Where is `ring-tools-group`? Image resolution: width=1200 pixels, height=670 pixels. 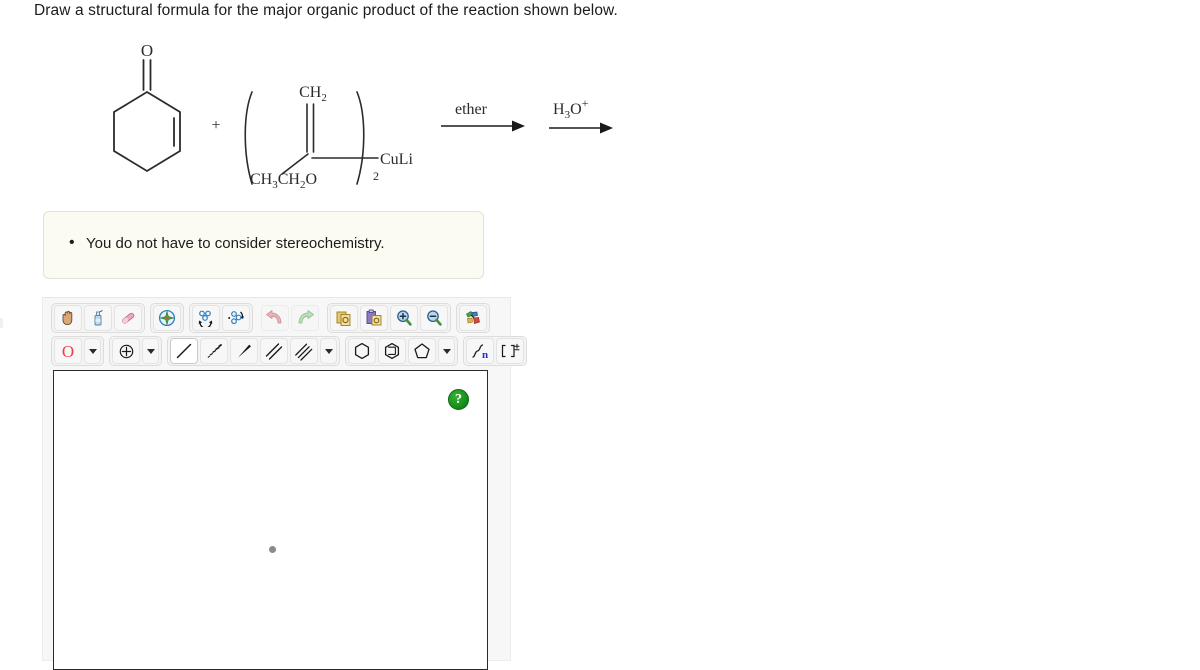 ring-tools-group is located at coordinates (401, 351).